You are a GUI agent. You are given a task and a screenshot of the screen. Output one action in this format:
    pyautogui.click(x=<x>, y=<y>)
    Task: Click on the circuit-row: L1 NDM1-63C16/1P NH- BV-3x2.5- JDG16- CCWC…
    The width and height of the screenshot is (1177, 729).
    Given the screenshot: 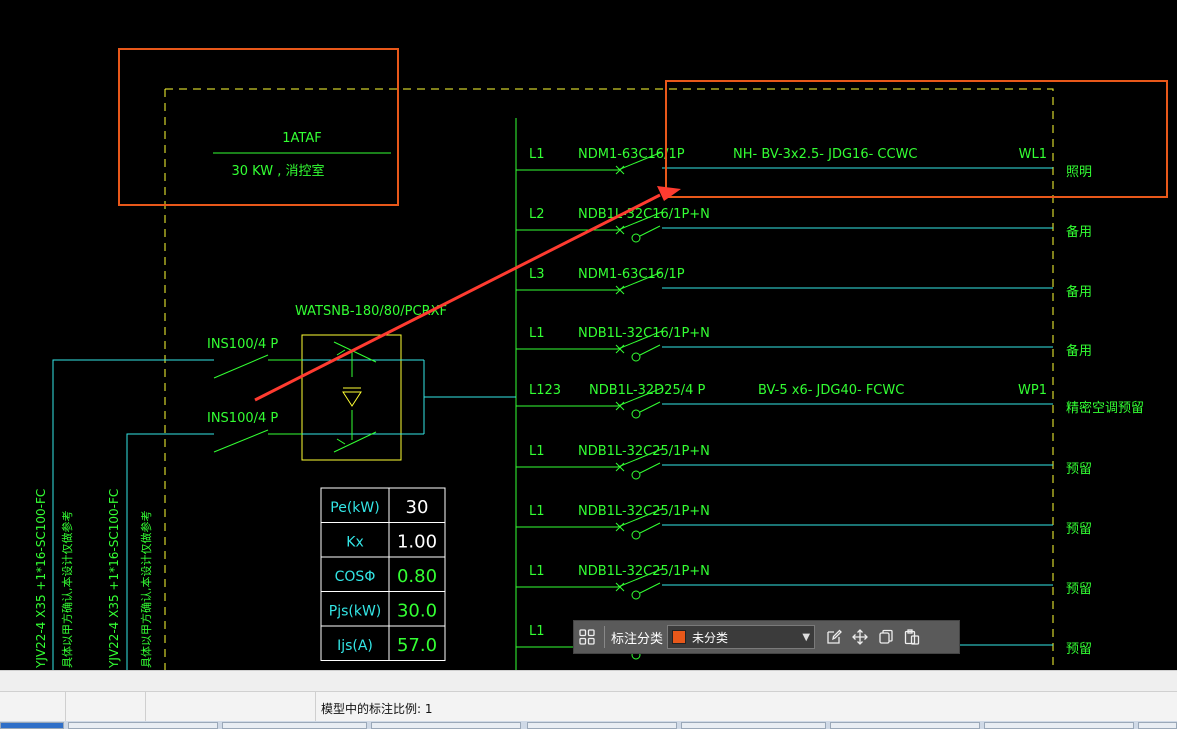 What is the action you would take?
    pyautogui.click(x=804, y=163)
    